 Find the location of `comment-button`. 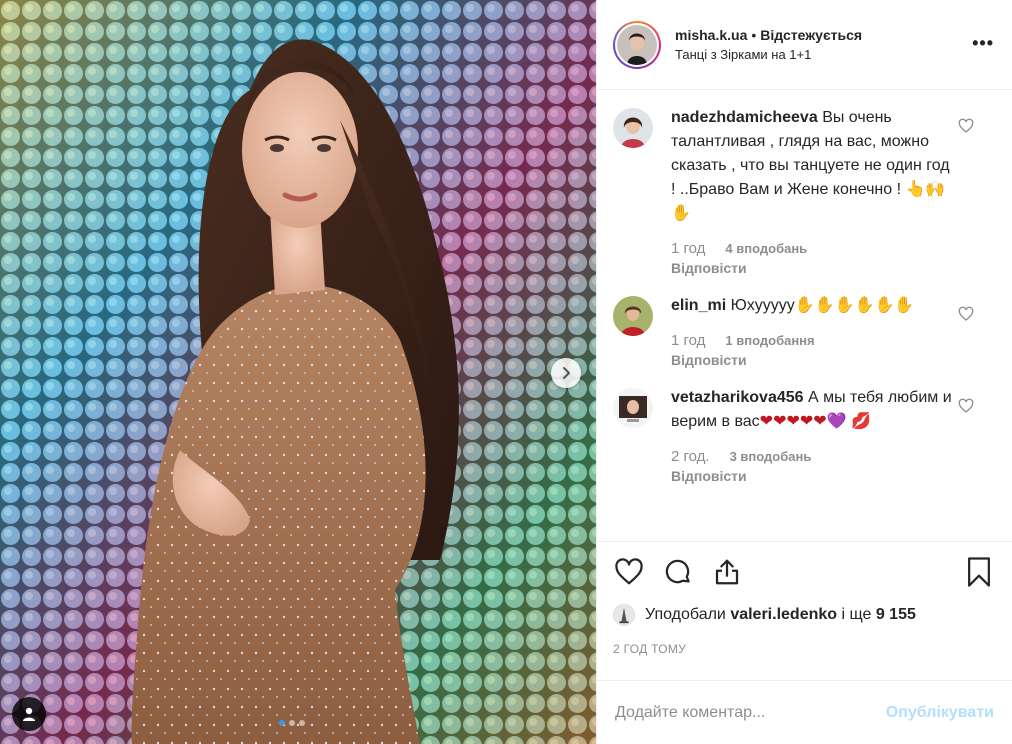

comment-button is located at coordinates (678, 572).